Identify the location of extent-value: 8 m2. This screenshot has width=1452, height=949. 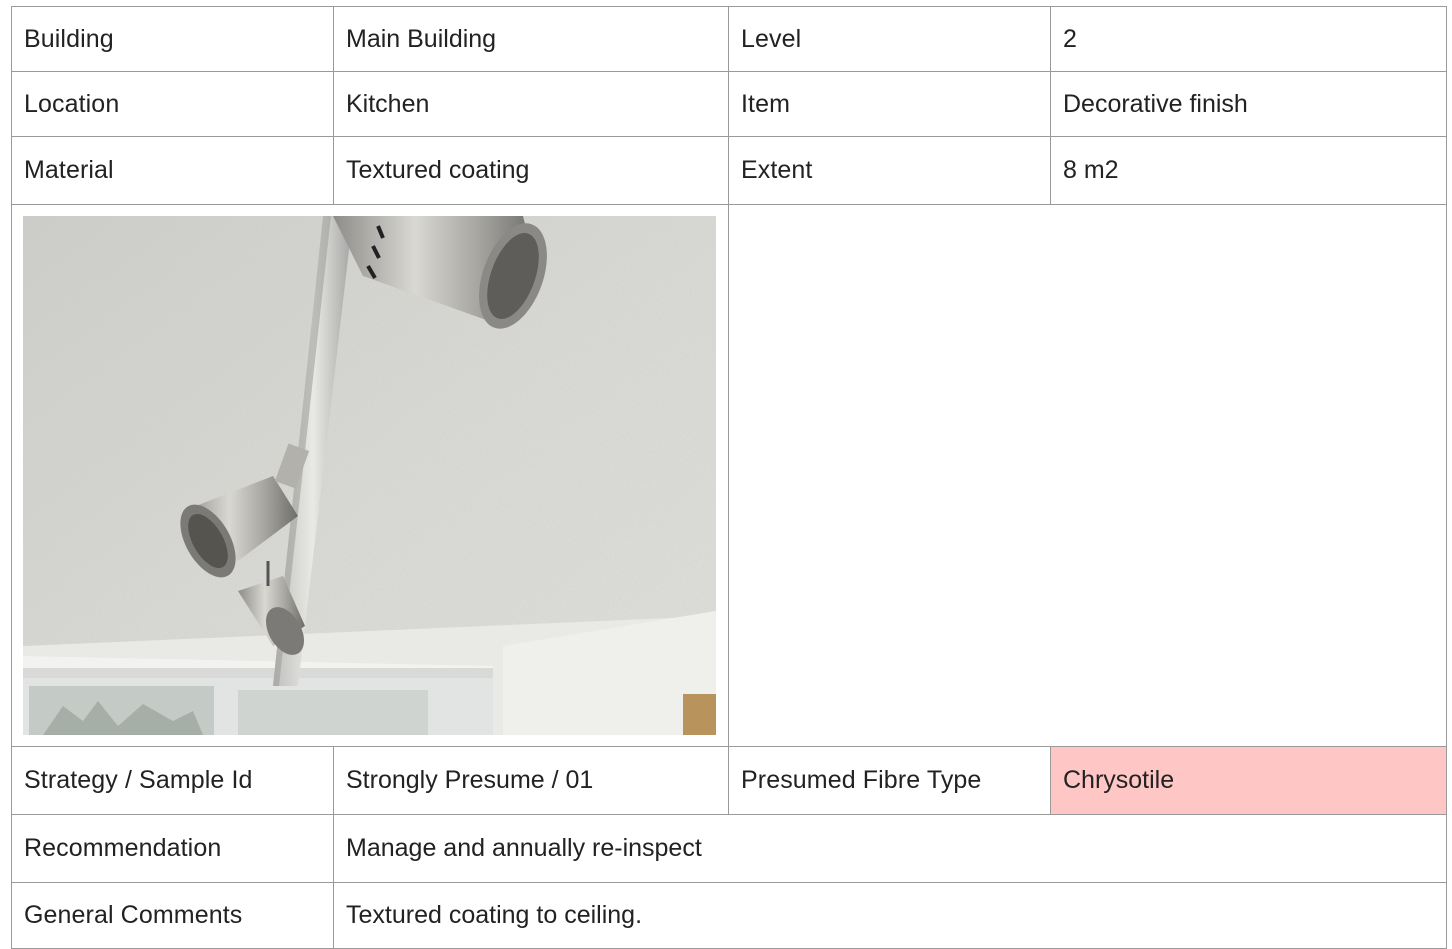
(1248, 170).